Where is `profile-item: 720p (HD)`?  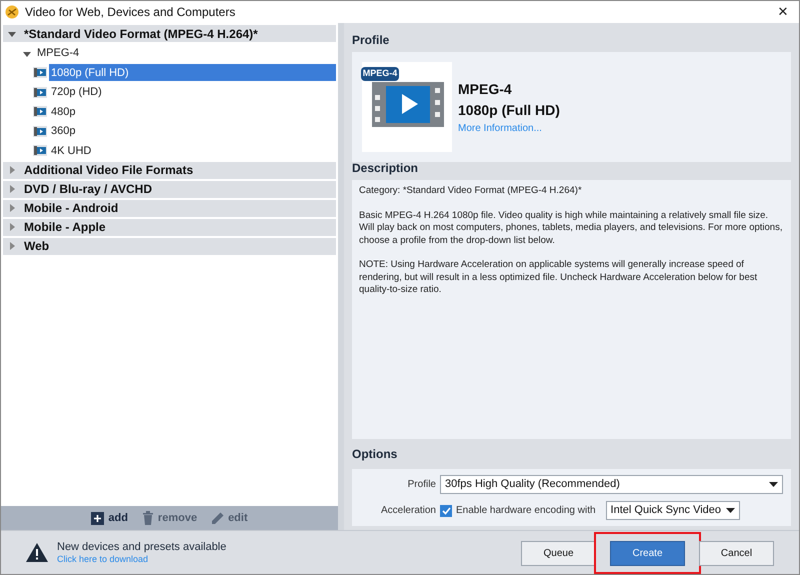
profile-item: 720p (HD) is located at coordinates (192, 92).